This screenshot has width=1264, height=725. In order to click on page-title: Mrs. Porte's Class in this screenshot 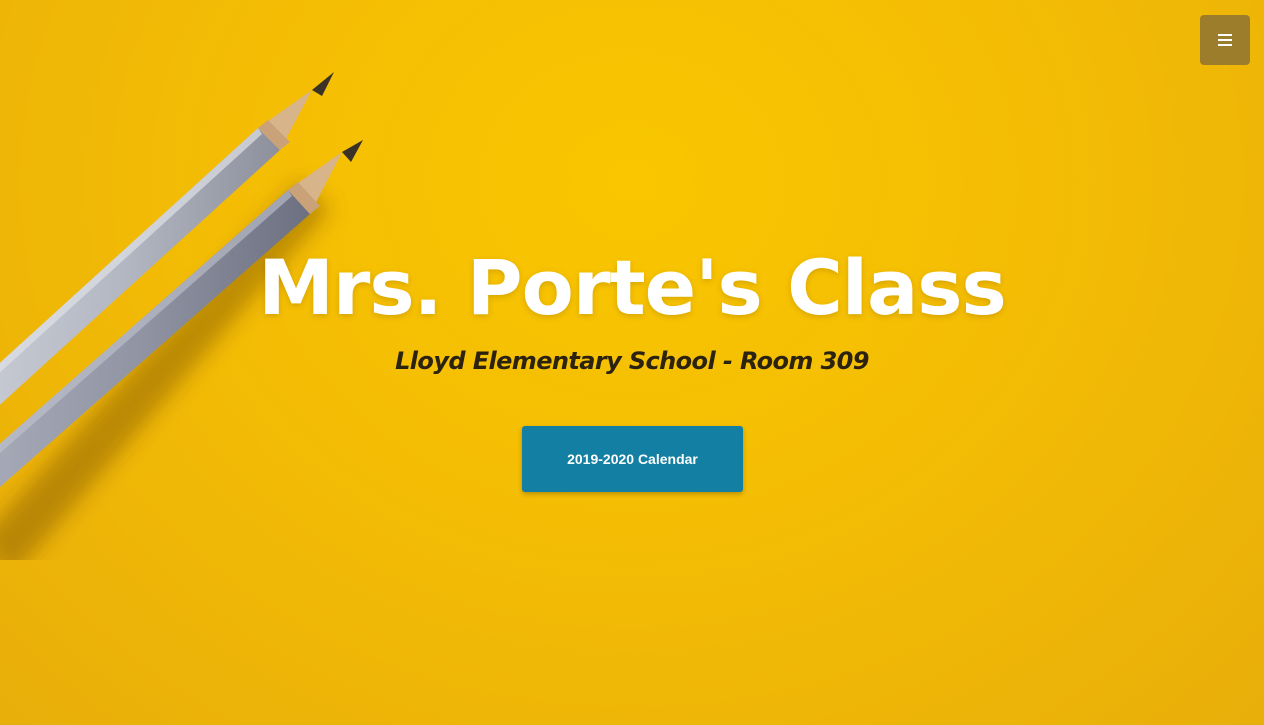, I will do `click(632, 287)`.